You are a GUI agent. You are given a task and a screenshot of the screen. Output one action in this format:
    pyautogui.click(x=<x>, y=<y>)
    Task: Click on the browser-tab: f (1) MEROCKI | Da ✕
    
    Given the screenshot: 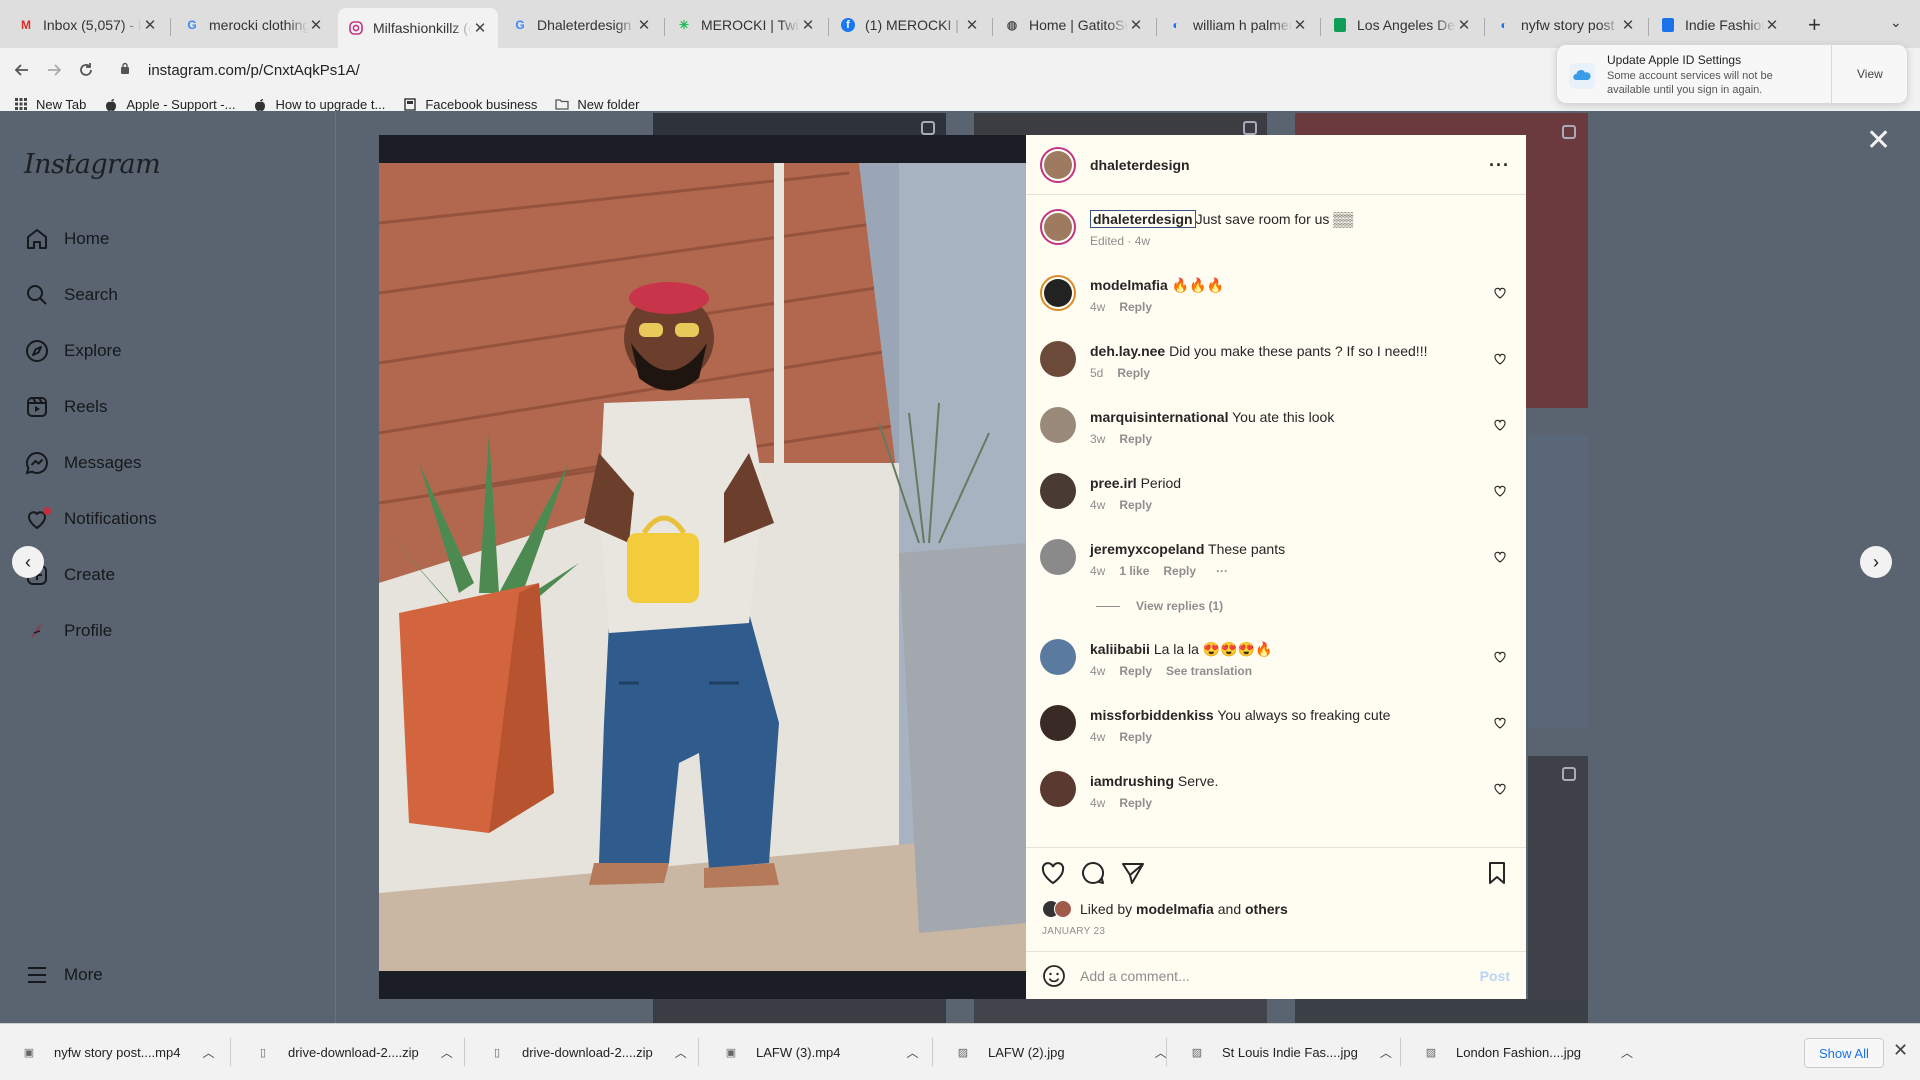 What is the action you would take?
    pyautogui.click(x=910, y=25)
    